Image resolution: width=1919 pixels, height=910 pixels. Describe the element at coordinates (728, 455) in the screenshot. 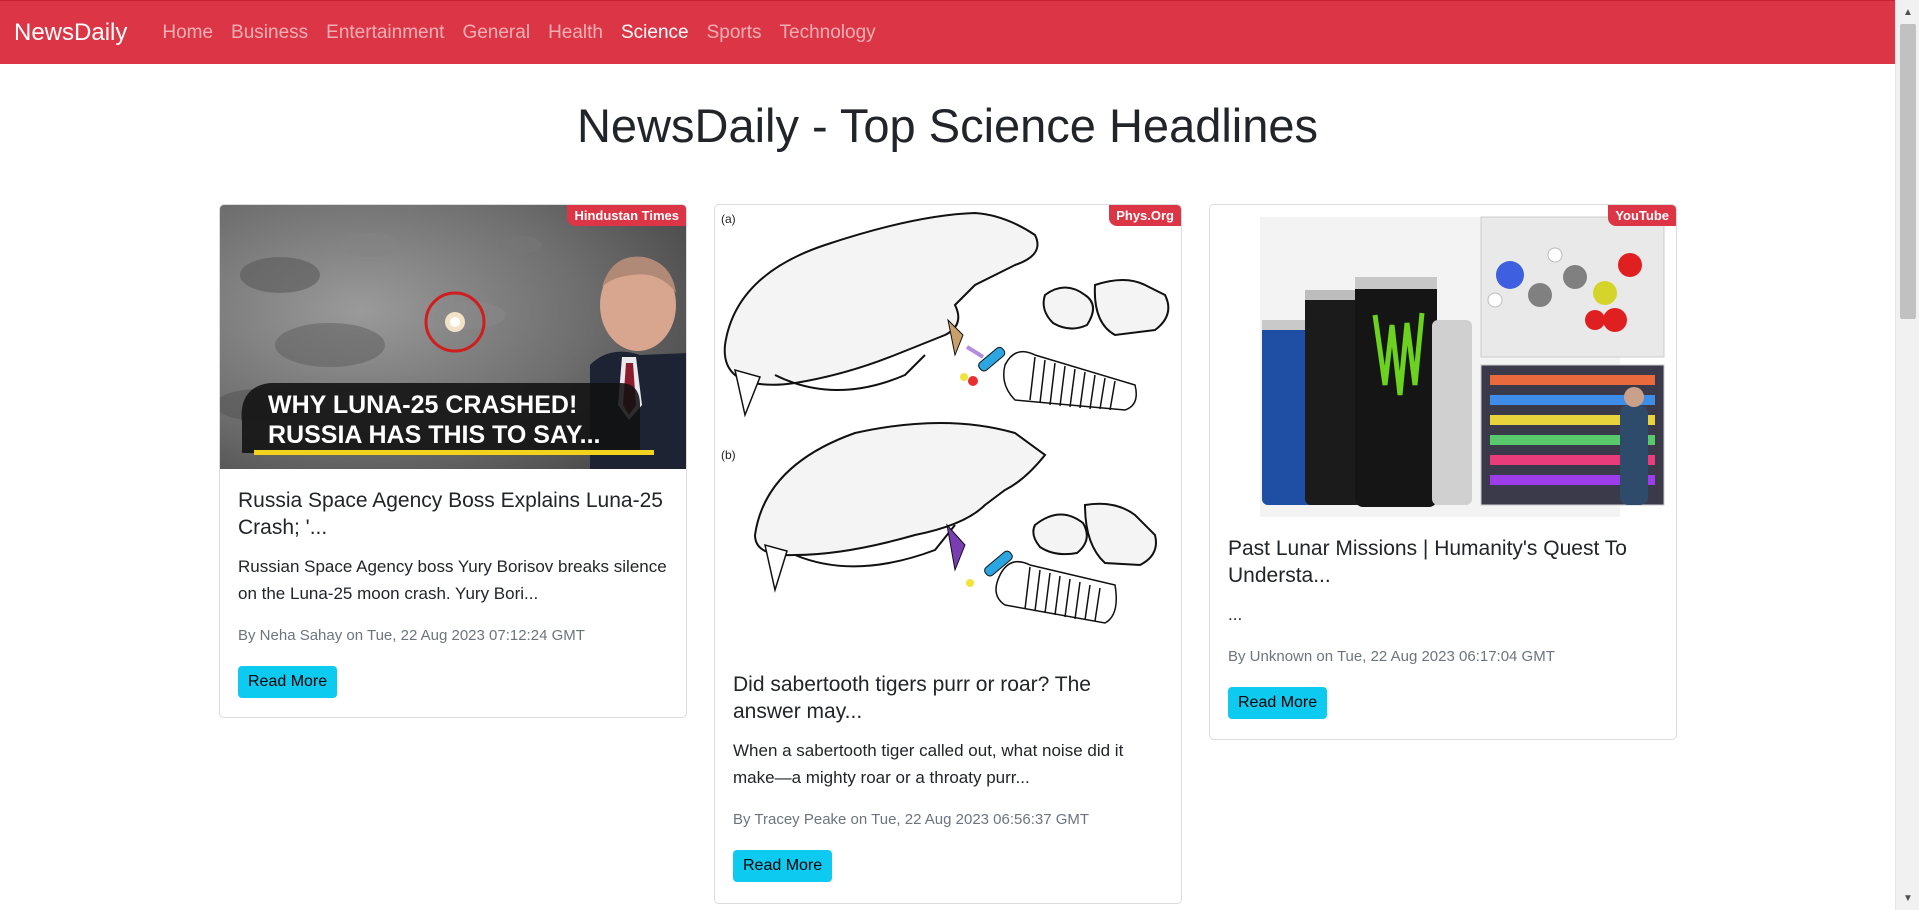

I see `figure-label-b: (b)` at that location.